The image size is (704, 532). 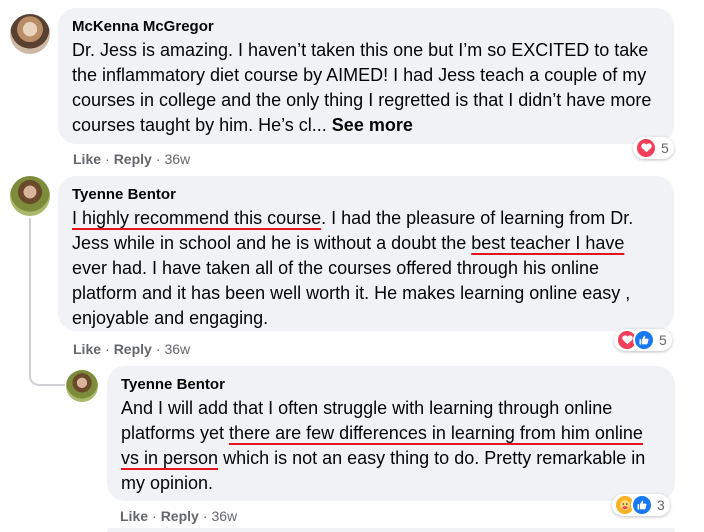 I want to click on love-icon, so click(x=646, y=148).